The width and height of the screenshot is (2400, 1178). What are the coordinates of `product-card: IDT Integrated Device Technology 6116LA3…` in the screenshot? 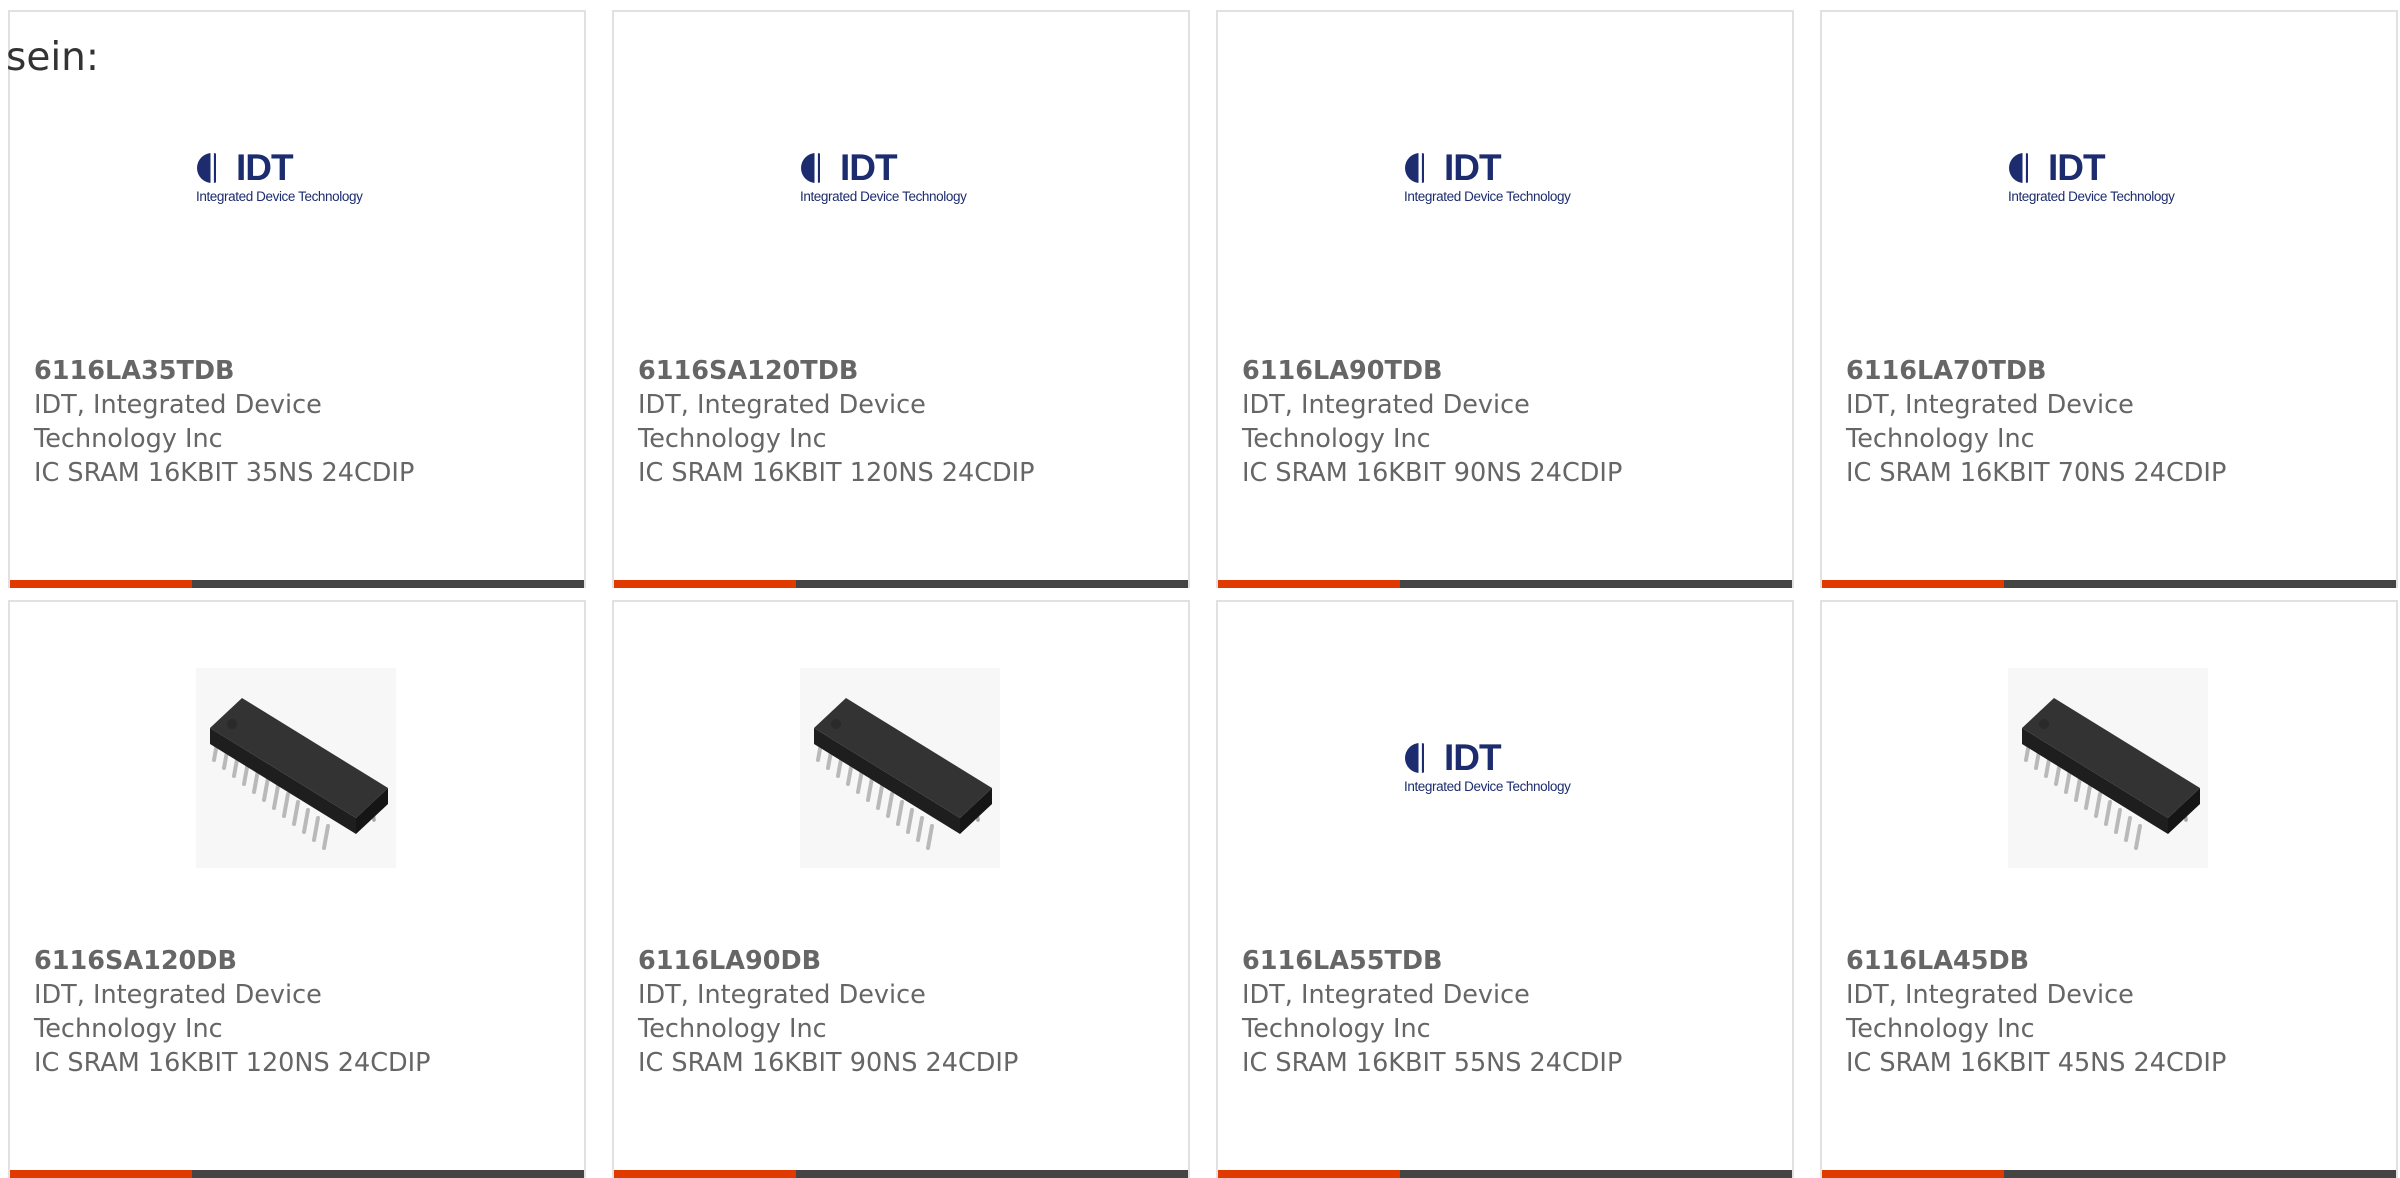 It's located at (297, 299).